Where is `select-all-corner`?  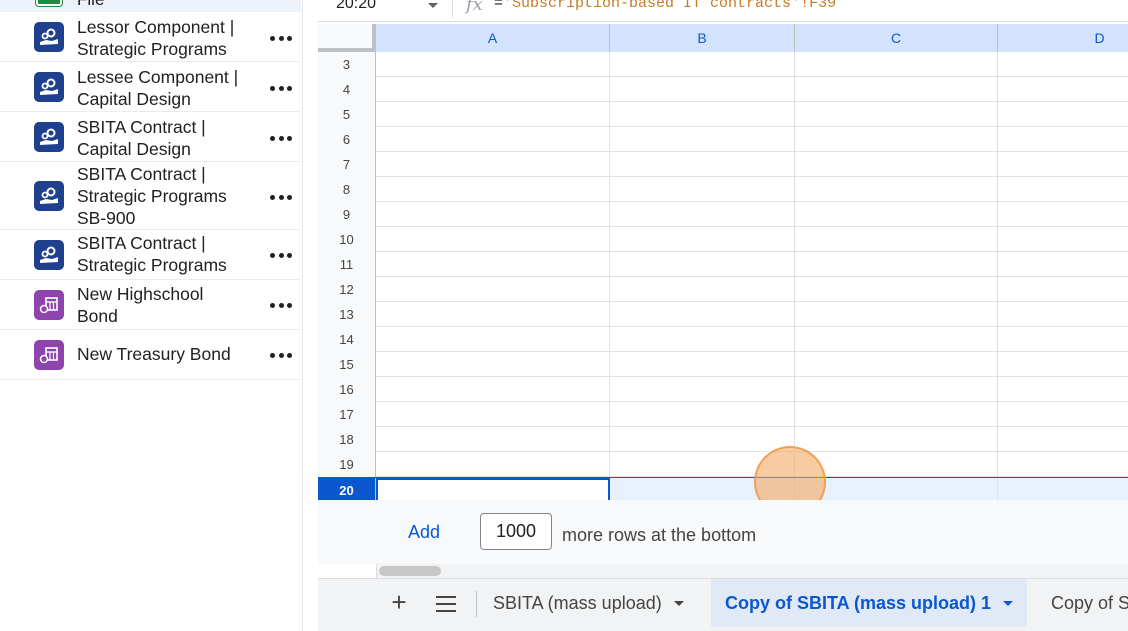
select-all-corner is located at coordinates (347, 38).